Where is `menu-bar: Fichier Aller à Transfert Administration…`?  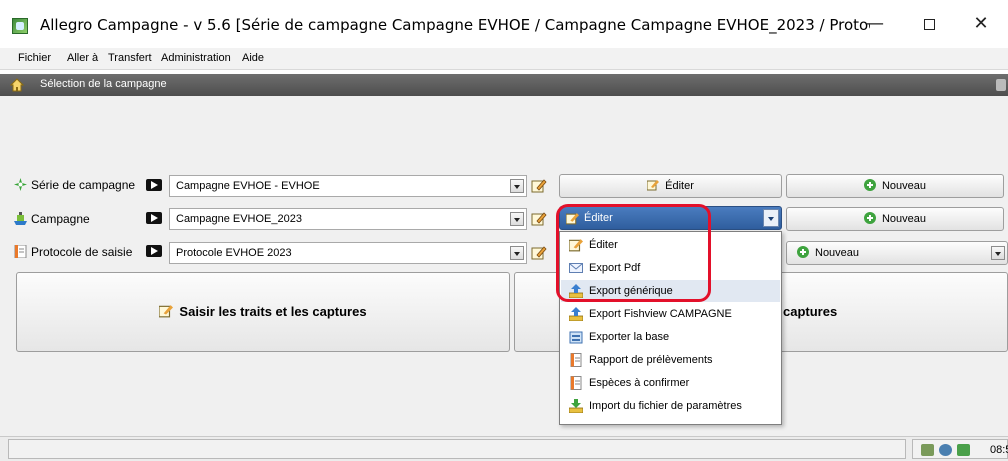
menu-bar: Fichier Aller à Transfert Administration… is located at coordinates (504, 59).